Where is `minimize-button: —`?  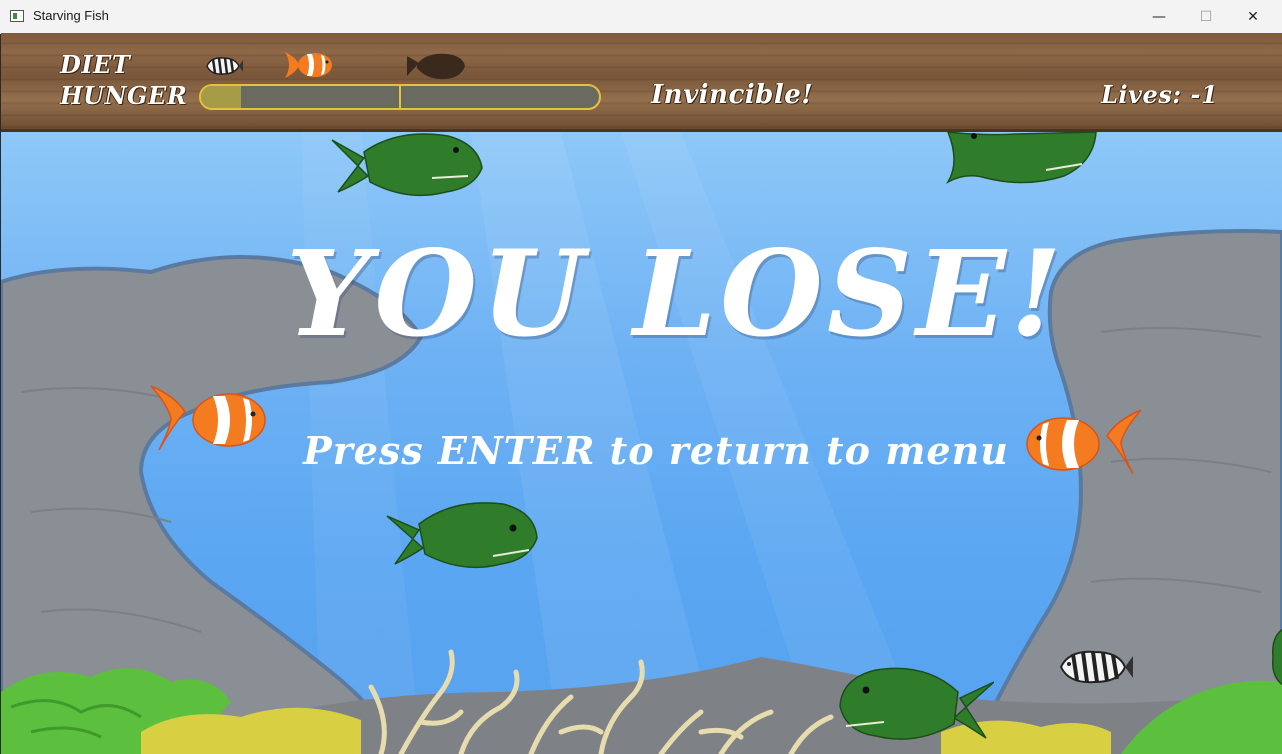 minimize-button: — is located at coordinates (1159, 16).